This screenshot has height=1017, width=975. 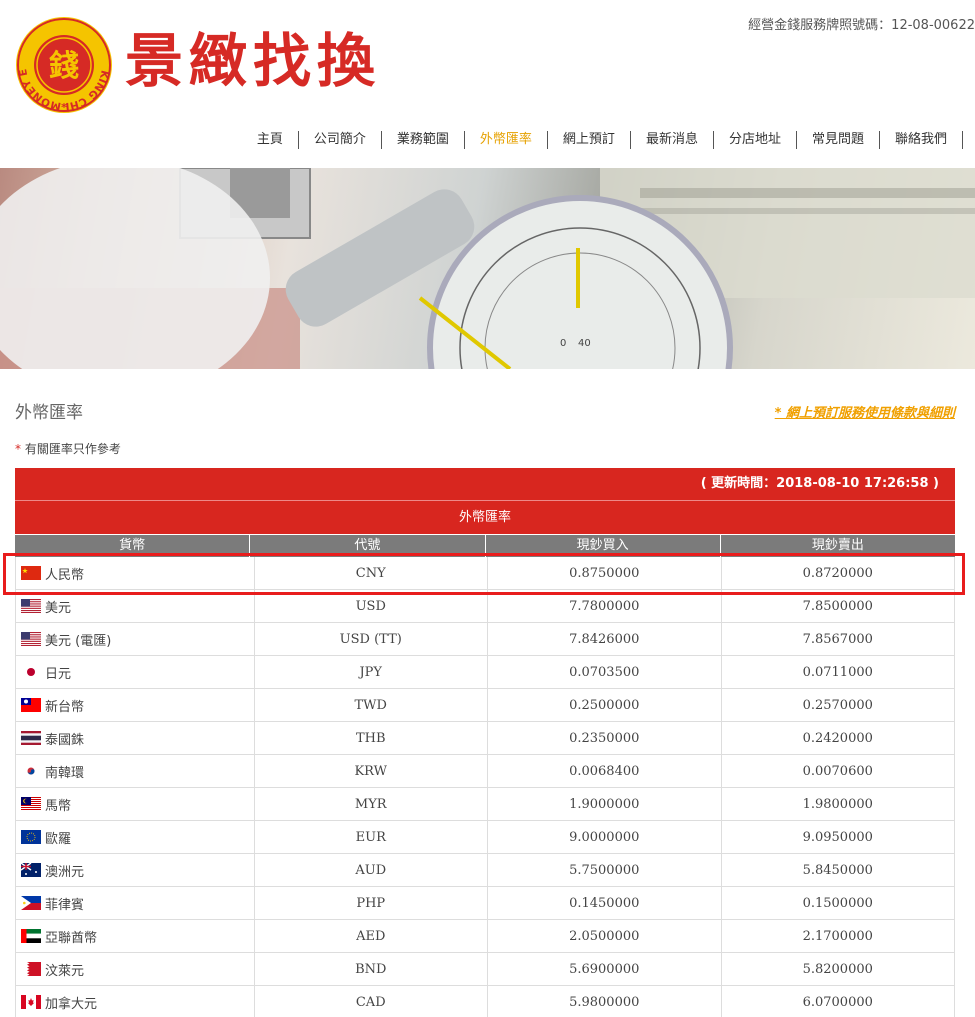 I want to click on buy-rate: 0.2500000, so click(x=604, y=705).